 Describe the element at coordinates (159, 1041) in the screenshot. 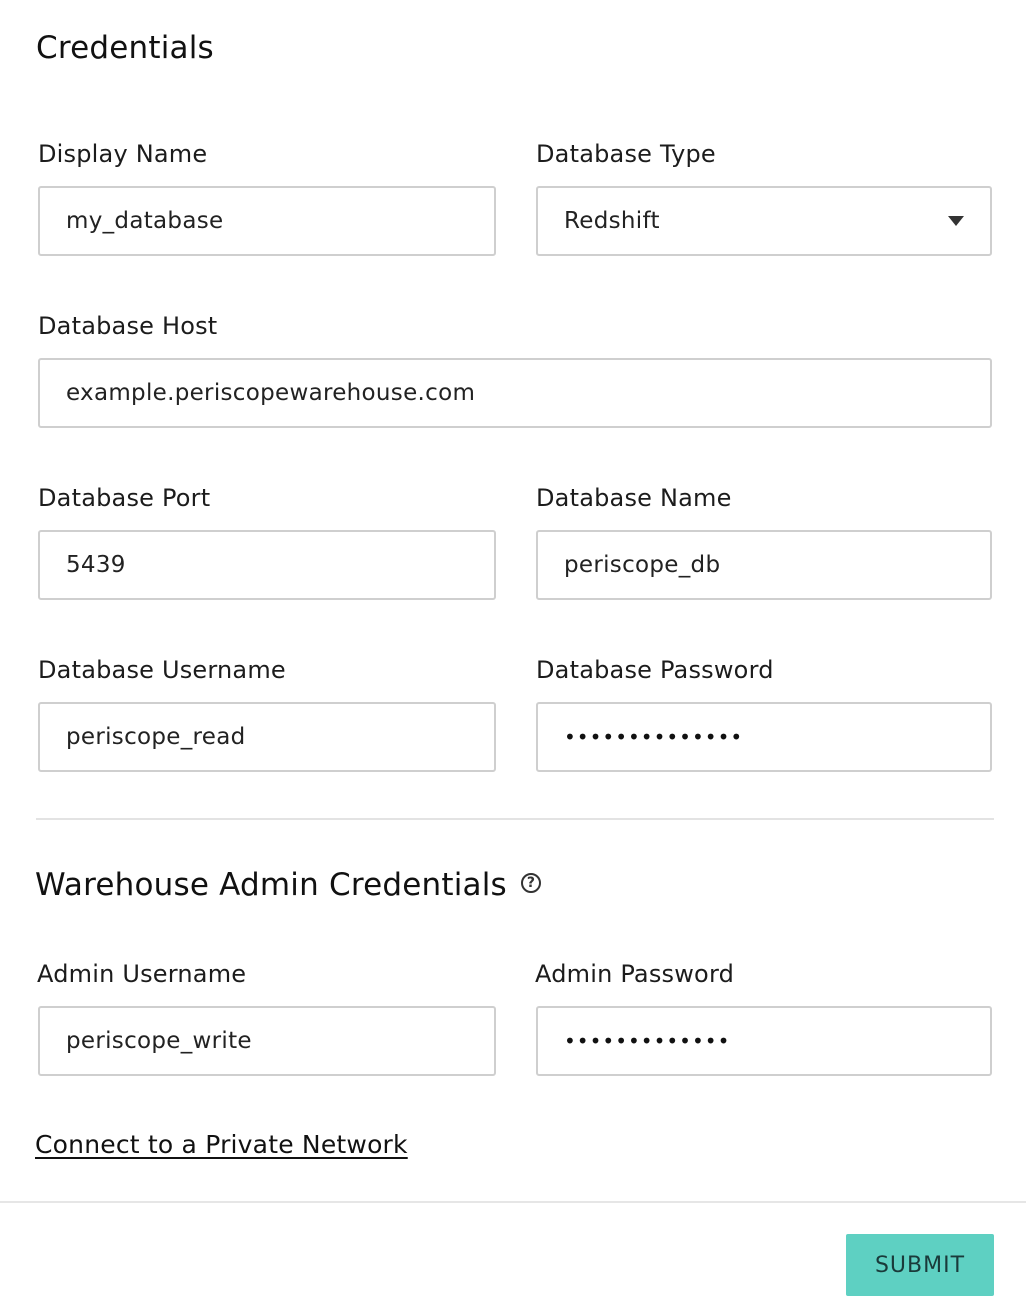

I see `admin-username-value: periscope_write` at that location.